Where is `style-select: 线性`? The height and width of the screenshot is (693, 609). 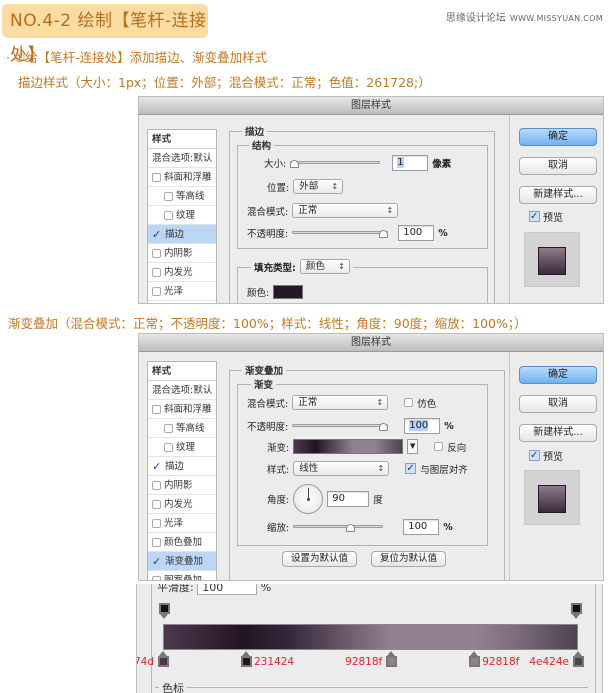
style-select: 线性 is located at coordinates (341, 468).